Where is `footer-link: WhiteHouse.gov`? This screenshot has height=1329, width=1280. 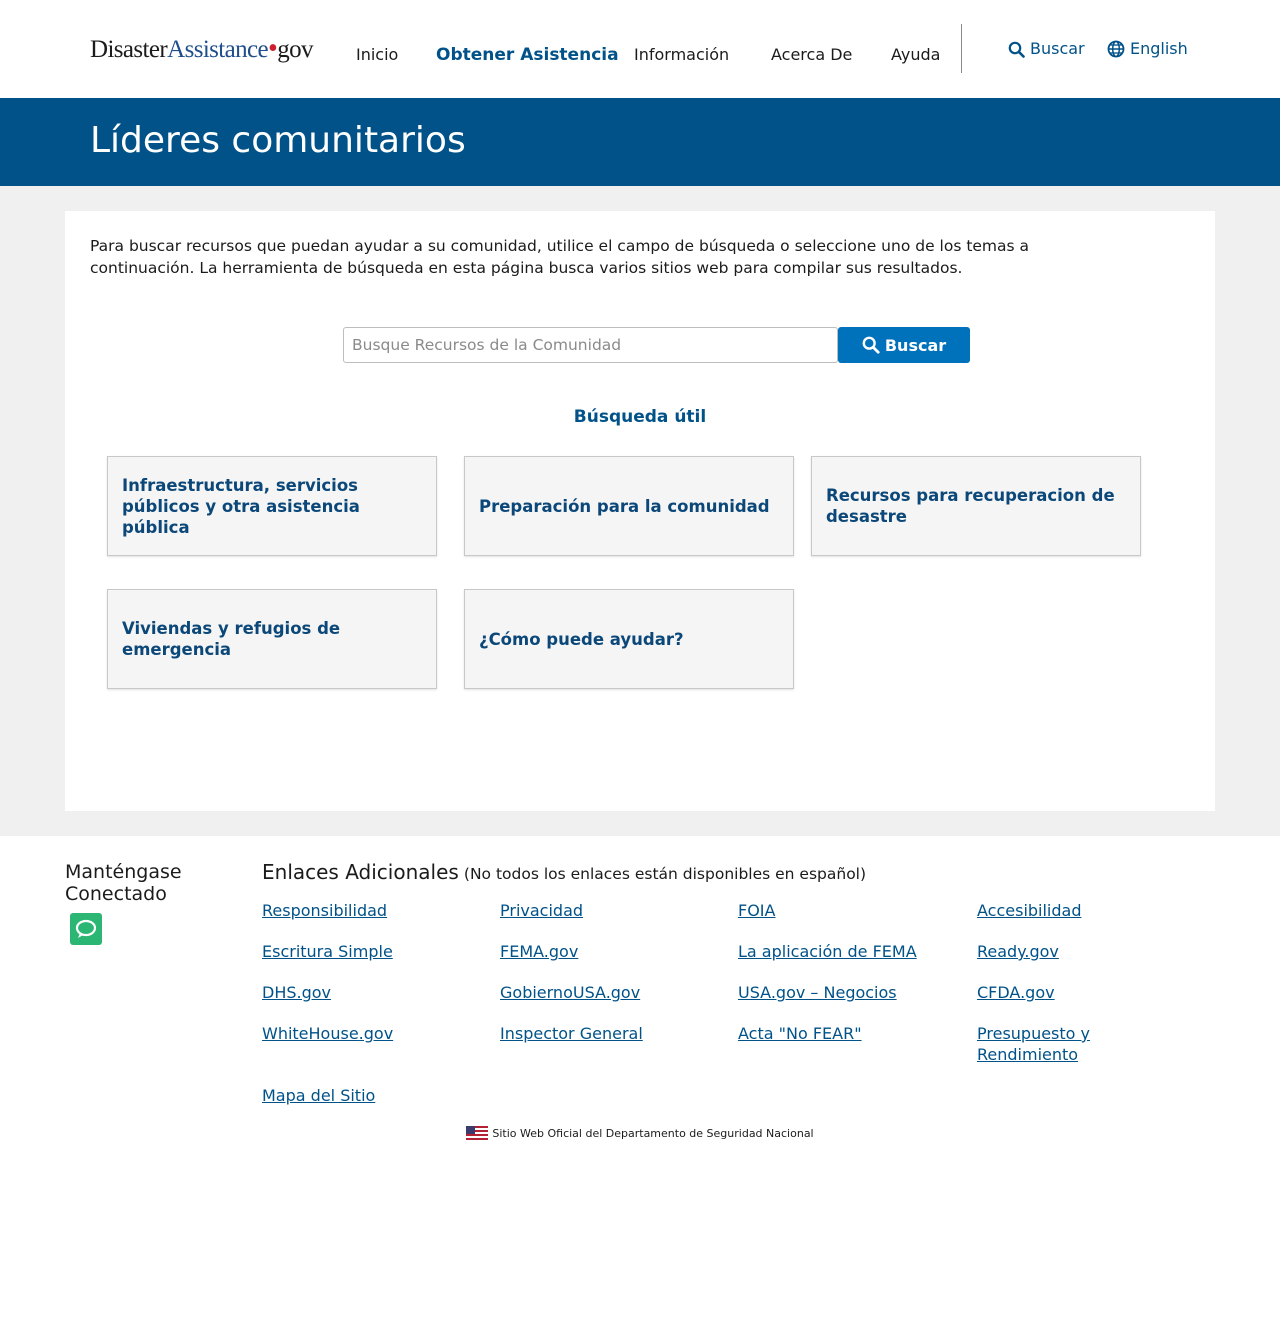
footer-link: WhiteHouse.gov is located at coordinates (377, 1033).